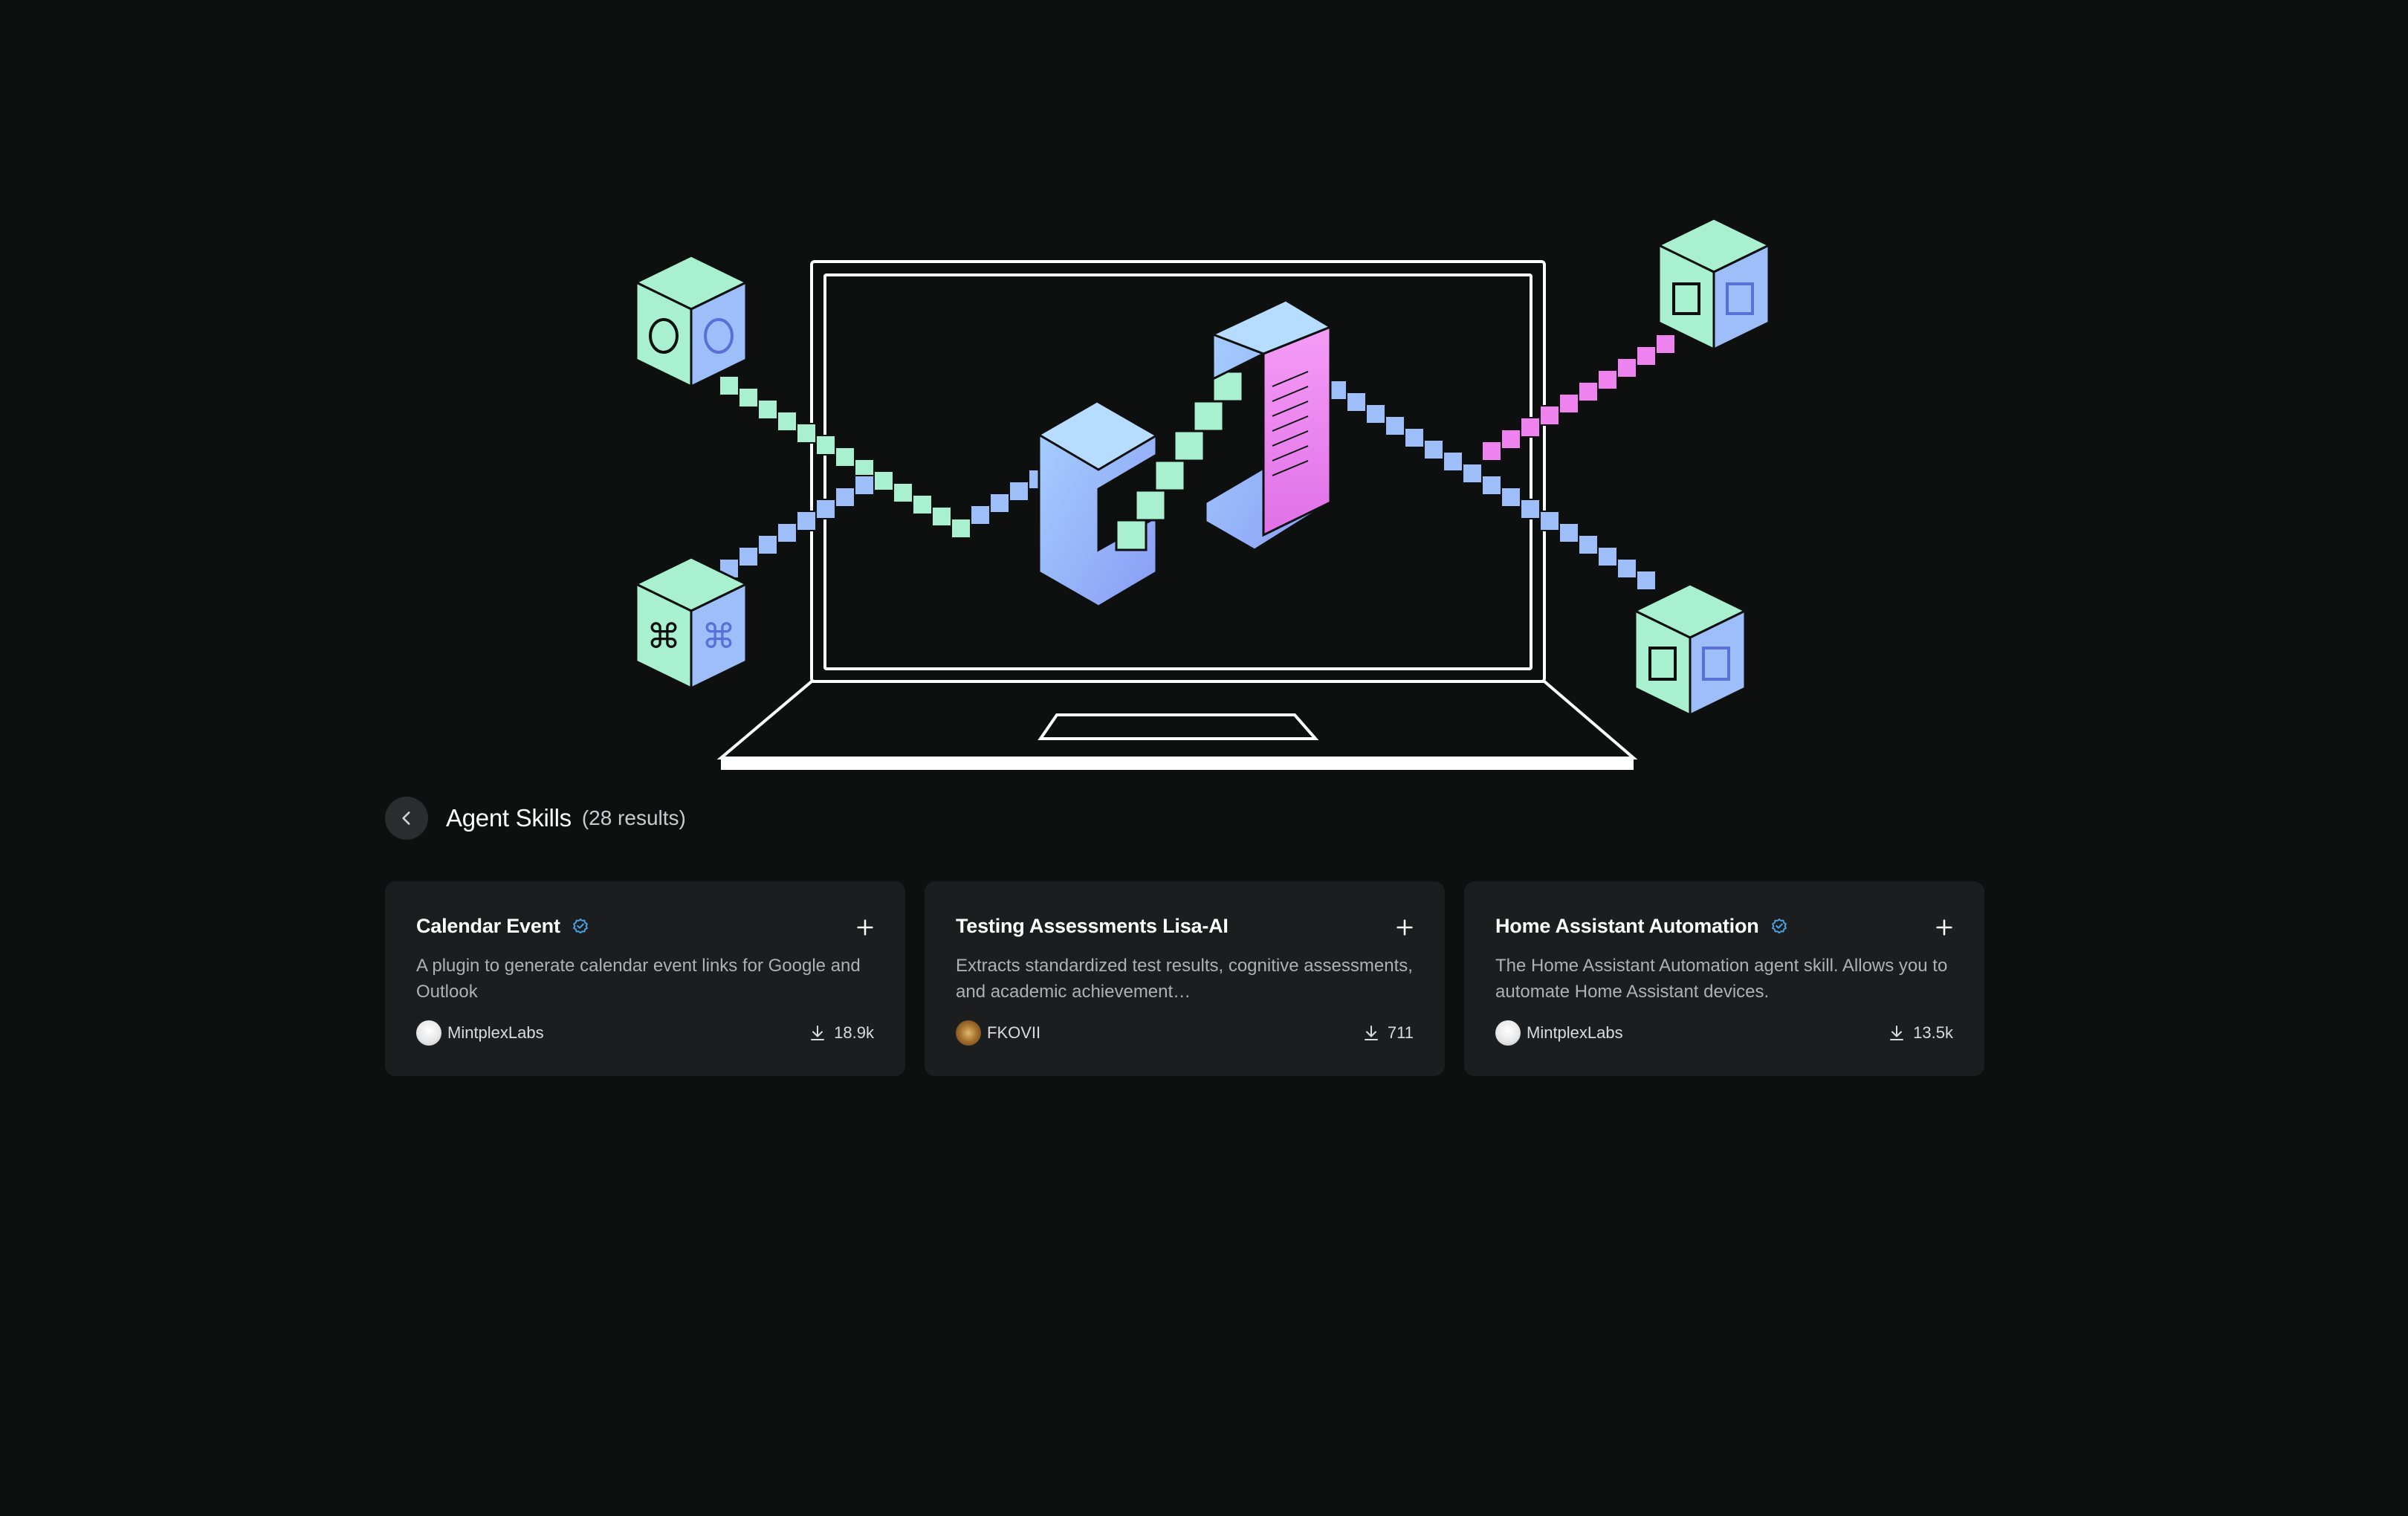  What do you see at coordinates (645, 926) in the screenshot?
I see `card-header: Calendar Event` at bounding box center [645, 926].